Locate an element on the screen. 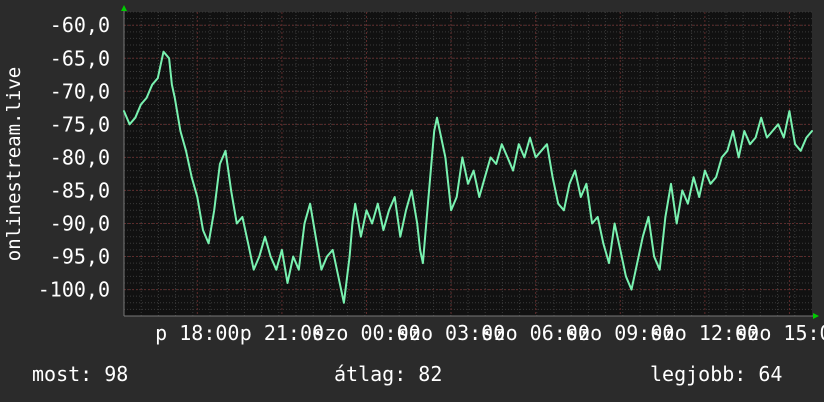 Image resolution: width=824 pixels, height=402 pixels. y-tick-label: -80,0 is located at coordinates (80, 157).